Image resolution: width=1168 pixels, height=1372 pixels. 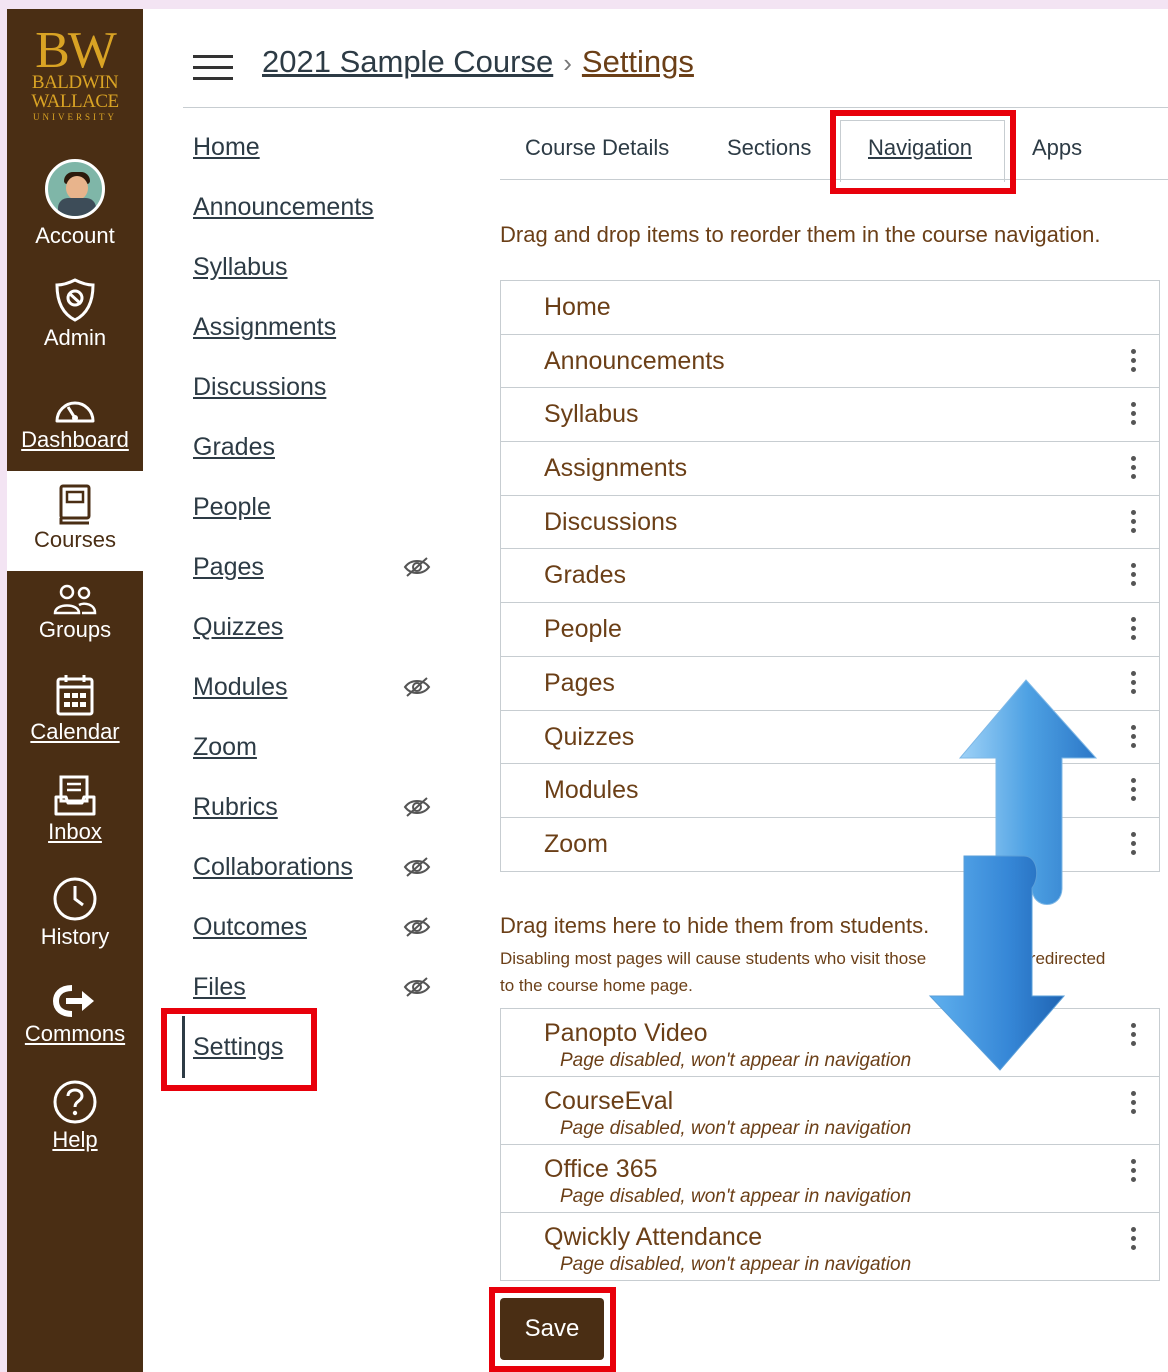 I want to click on global-nav-account: Account, so click(x=75, y=204).